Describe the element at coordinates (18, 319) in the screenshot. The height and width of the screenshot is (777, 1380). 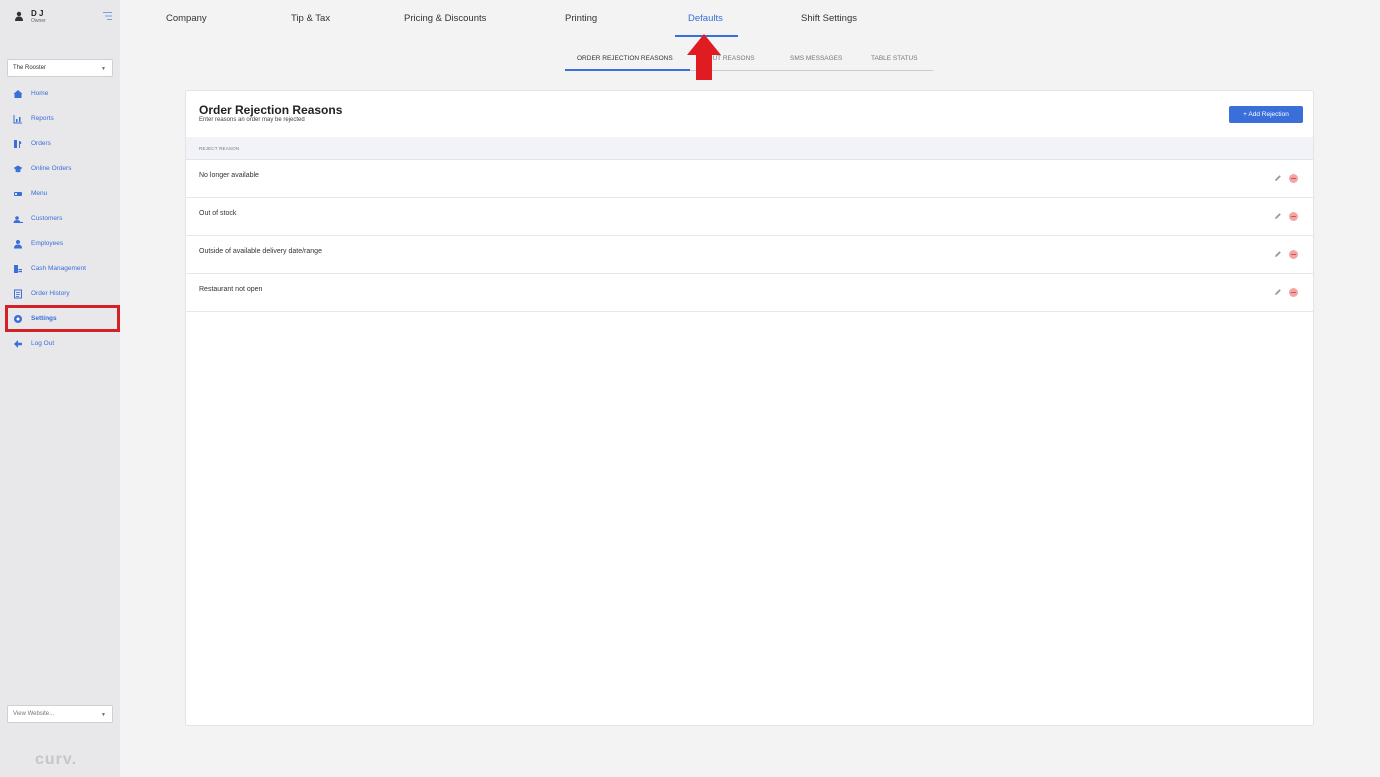
I see `gear-icon` at that location.